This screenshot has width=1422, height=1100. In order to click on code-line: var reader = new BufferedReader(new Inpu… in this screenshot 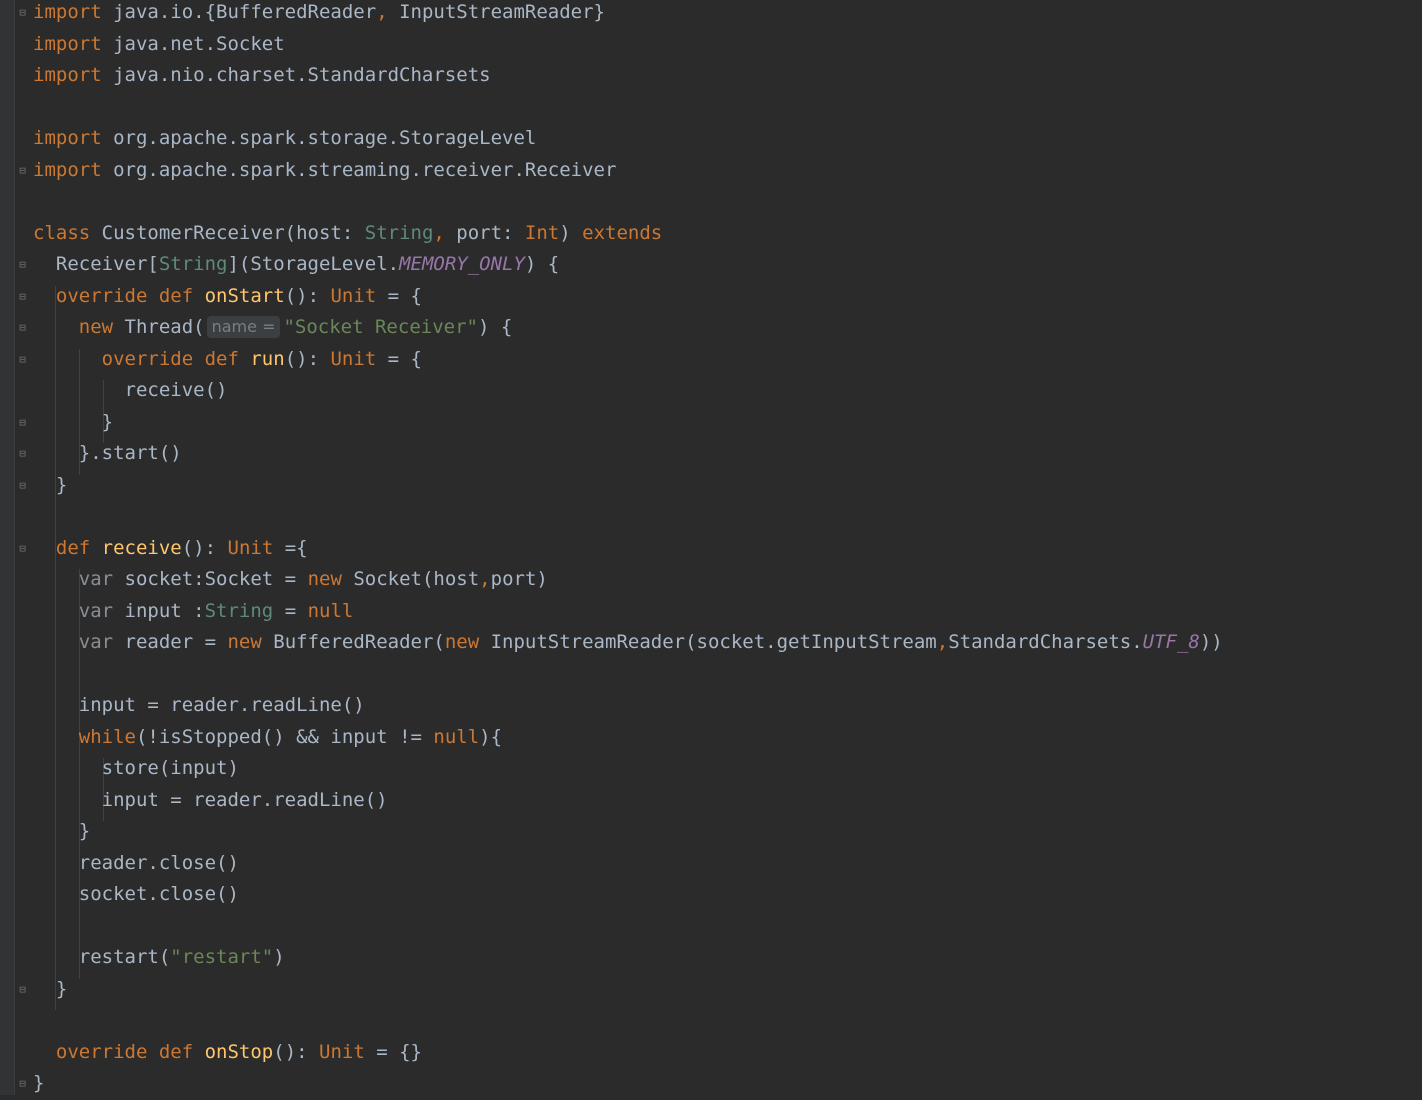, I will do `click(628, 643)`.